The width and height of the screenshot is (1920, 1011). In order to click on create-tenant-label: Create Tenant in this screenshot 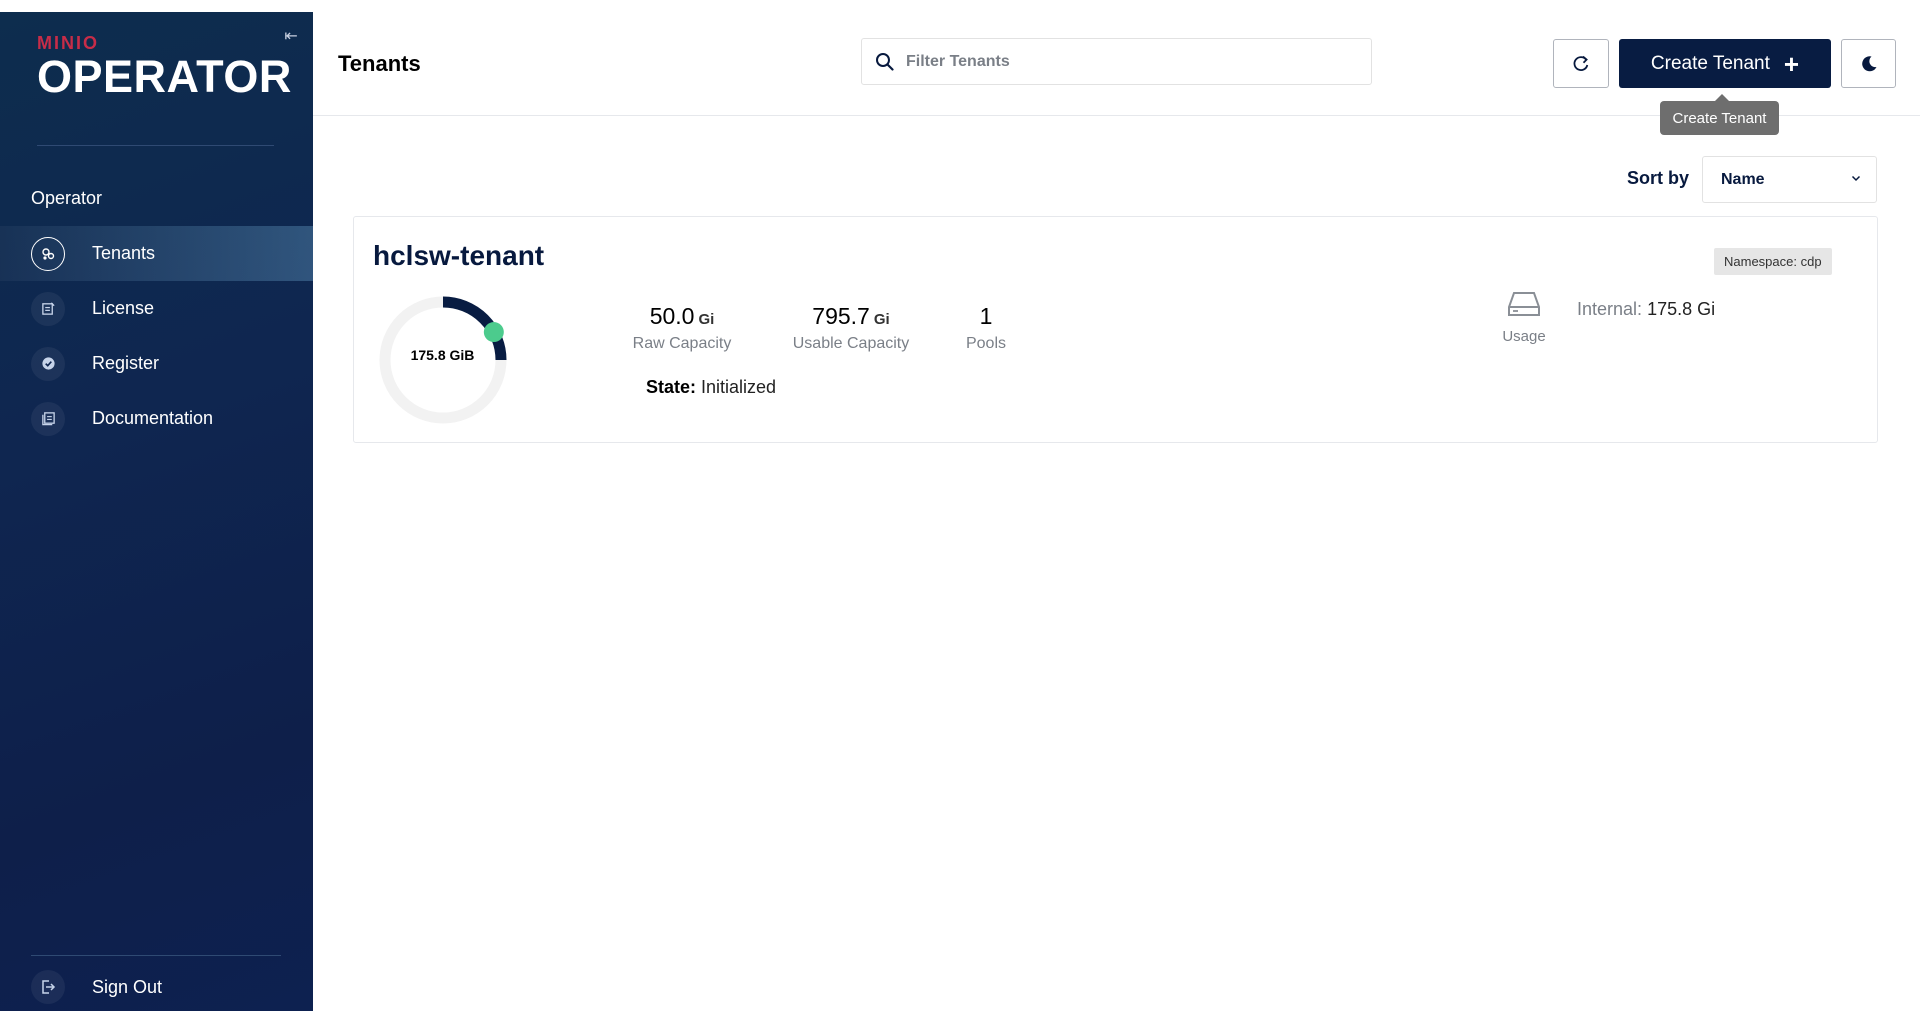, I will do `click(1710, 63)`.